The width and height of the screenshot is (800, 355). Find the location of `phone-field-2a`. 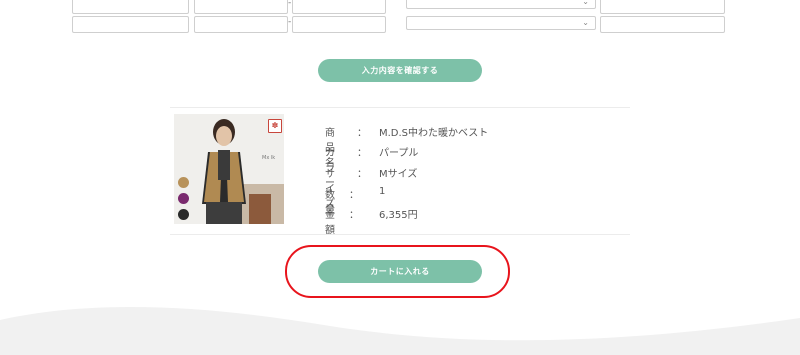

phone-field-2a is located at coordinates (130, 24).